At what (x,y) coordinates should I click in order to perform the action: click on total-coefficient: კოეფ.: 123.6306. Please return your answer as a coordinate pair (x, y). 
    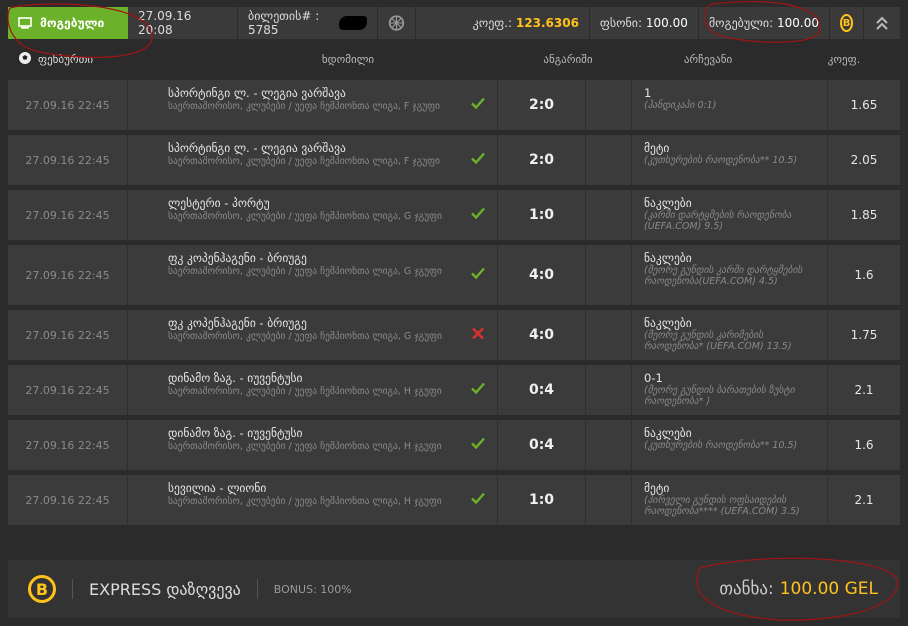
    Looking at the image, I should click on (526, 23).